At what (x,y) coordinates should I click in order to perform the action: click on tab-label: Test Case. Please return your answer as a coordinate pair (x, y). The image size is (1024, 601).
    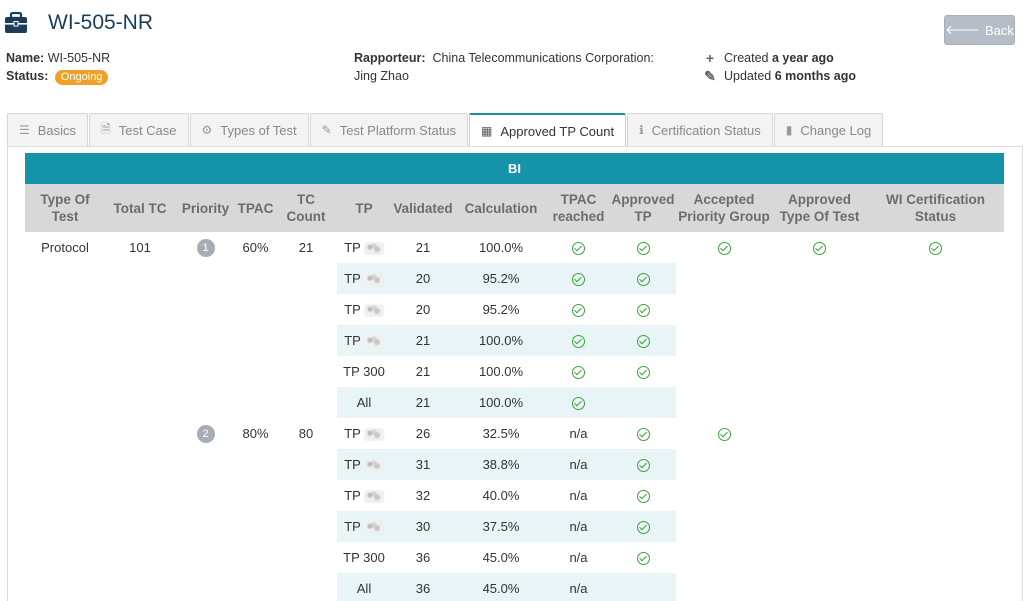
    Looking at the image, I should click on (147, 130).